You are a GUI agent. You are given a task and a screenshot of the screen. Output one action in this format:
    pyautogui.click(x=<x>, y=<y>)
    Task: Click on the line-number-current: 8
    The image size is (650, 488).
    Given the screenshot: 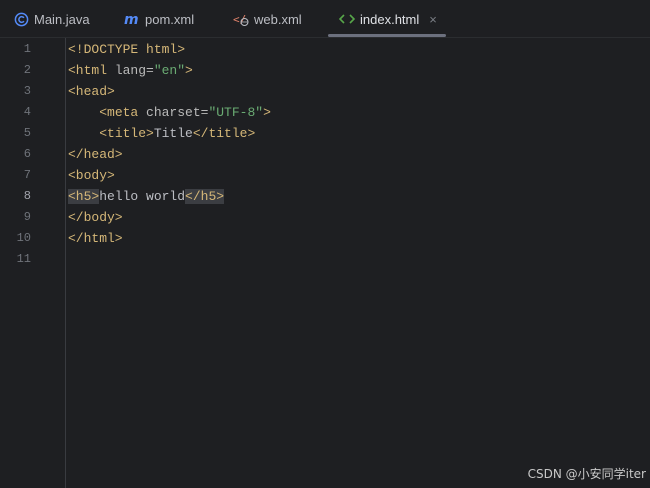 What is the action you would take?
    pyautogui.click(x=27, y=196)
    